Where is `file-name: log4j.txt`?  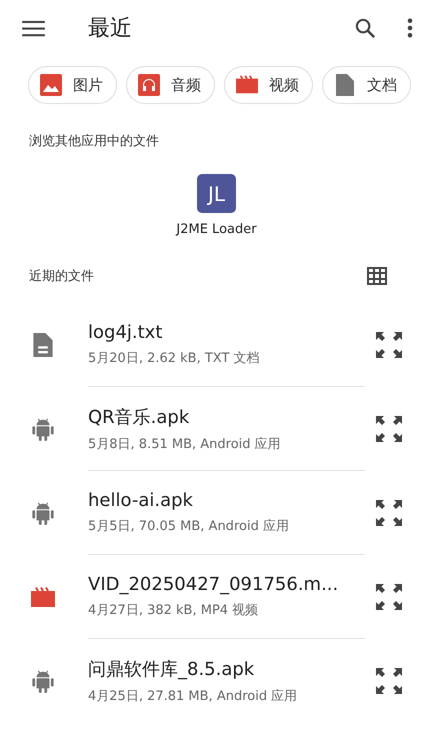
file-name: log4j.txt is located at coordinates (126, 332).